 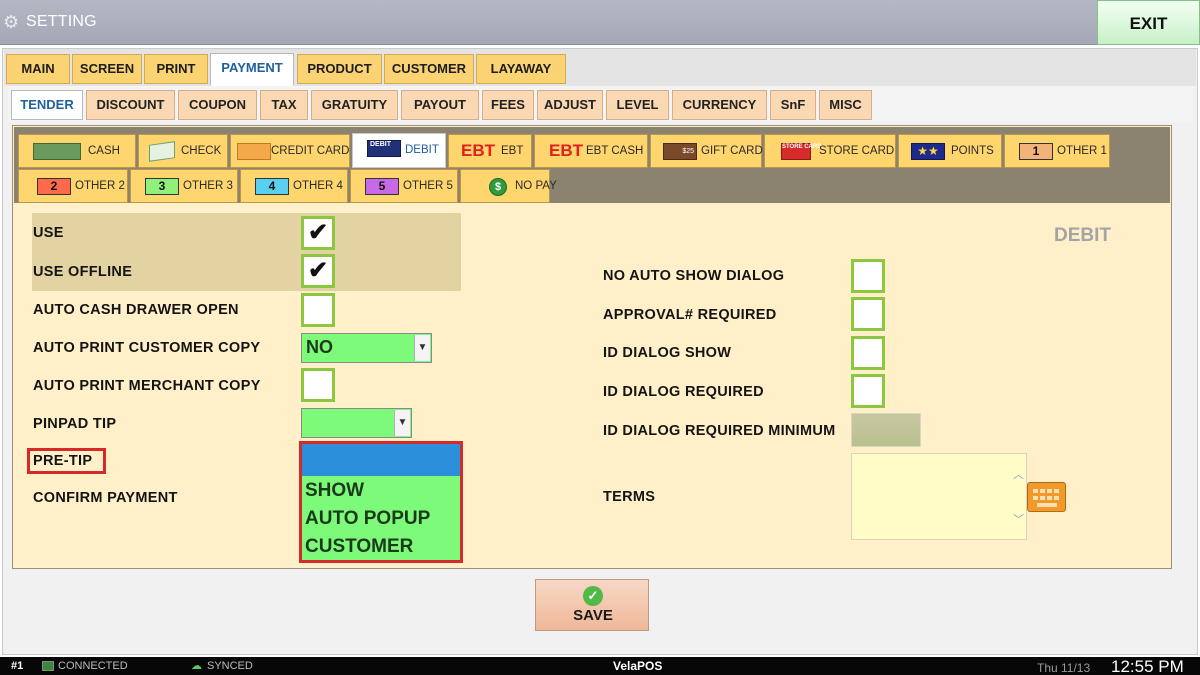 What do you see at coordinates (1147, 666) in the screenshot?
I see `clock: 12:55 PM` at bounding box center [1147, 666].